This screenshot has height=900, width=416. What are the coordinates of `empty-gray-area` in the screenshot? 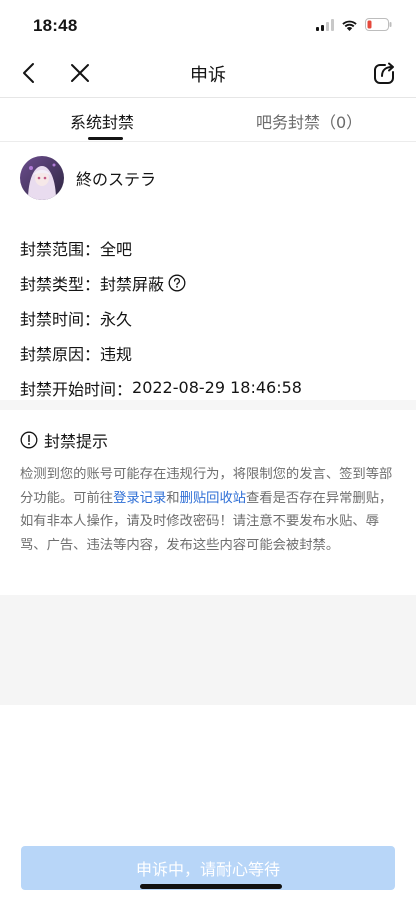 It's located at (208, 650).